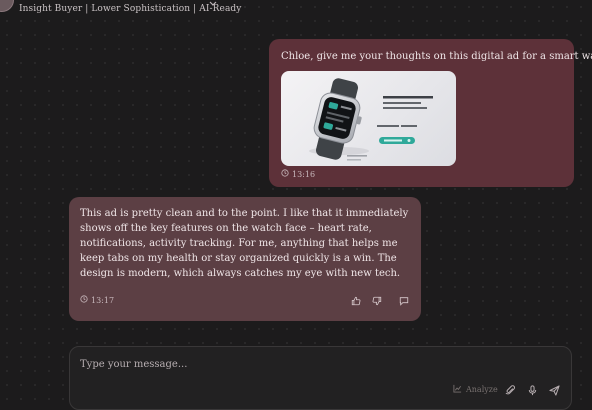  I want to click on smartwatch-ad-image, so click(368, 118).